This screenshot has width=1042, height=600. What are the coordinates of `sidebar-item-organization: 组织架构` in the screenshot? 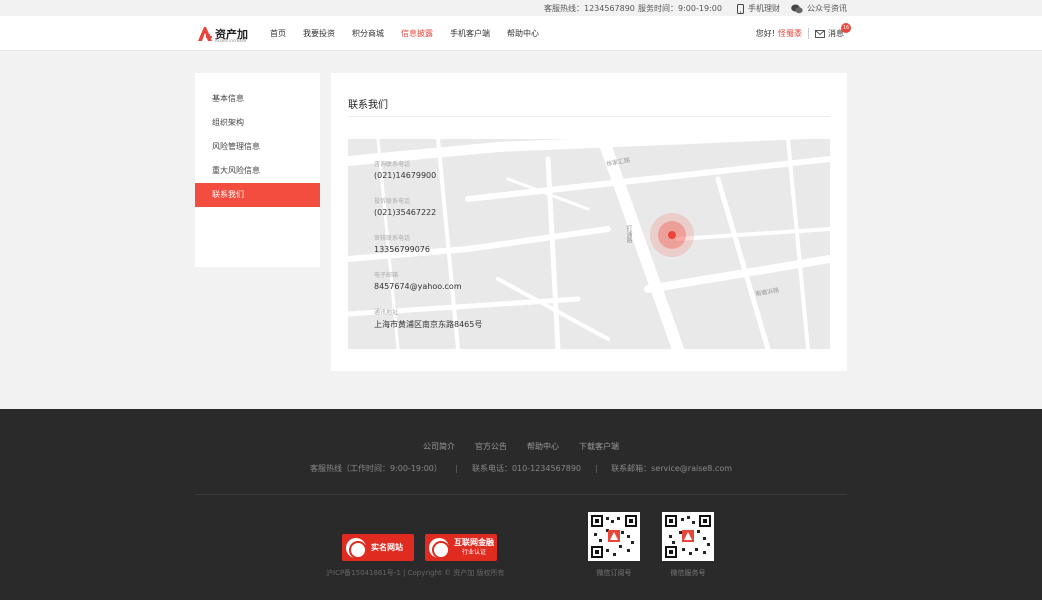 It's located at (257, 123).